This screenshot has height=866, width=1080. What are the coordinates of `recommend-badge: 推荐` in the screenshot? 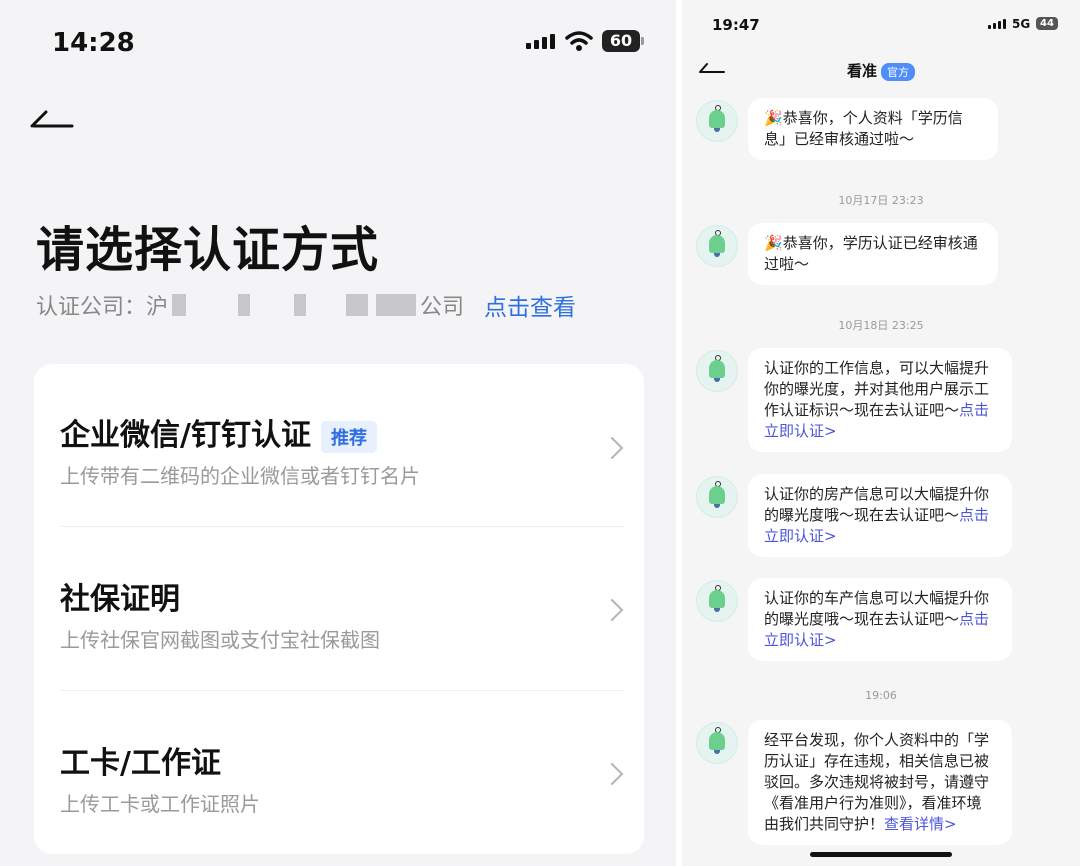 It's located at (348, 436).